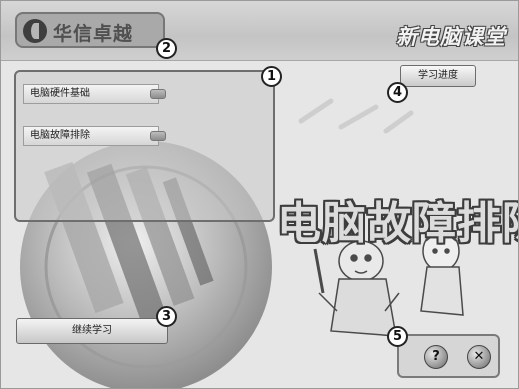 This screenshot has height=389, width=519. I want to click on course-item-troubleshooting: 电脑故障排除, so click(94, 136).